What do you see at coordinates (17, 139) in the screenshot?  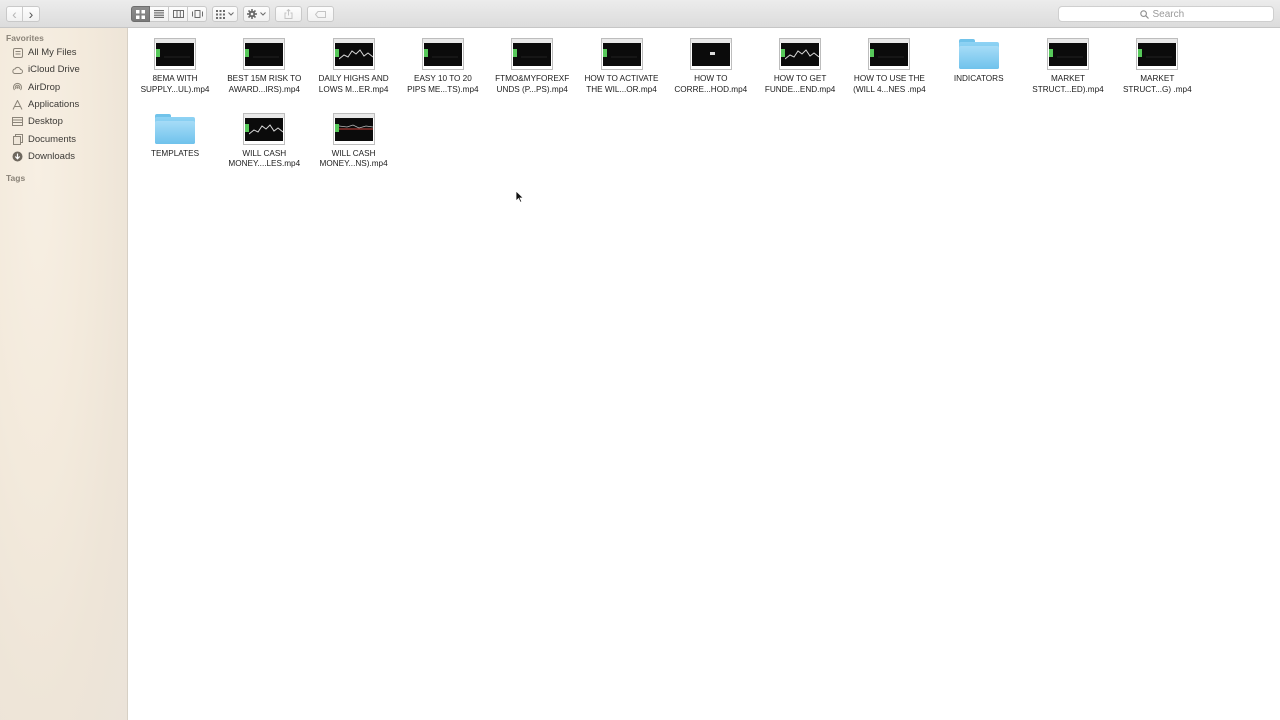 I see `documents-icon` at bounding box center [17, 139].